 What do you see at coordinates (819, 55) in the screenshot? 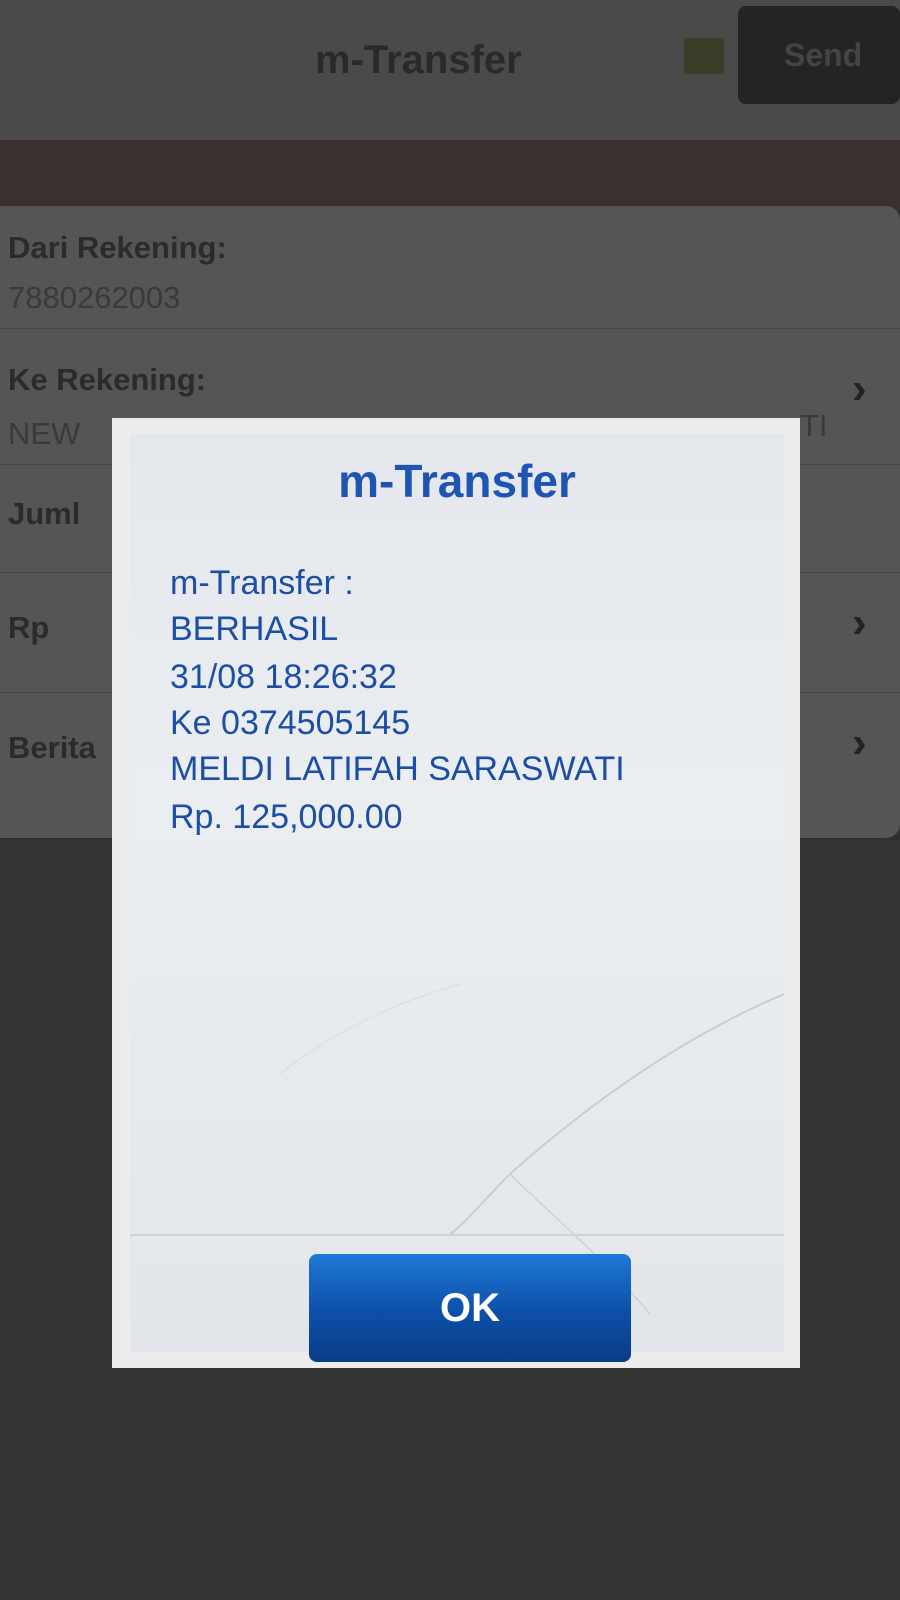
I see `send-button: Send` at bounding box center [819, 55].